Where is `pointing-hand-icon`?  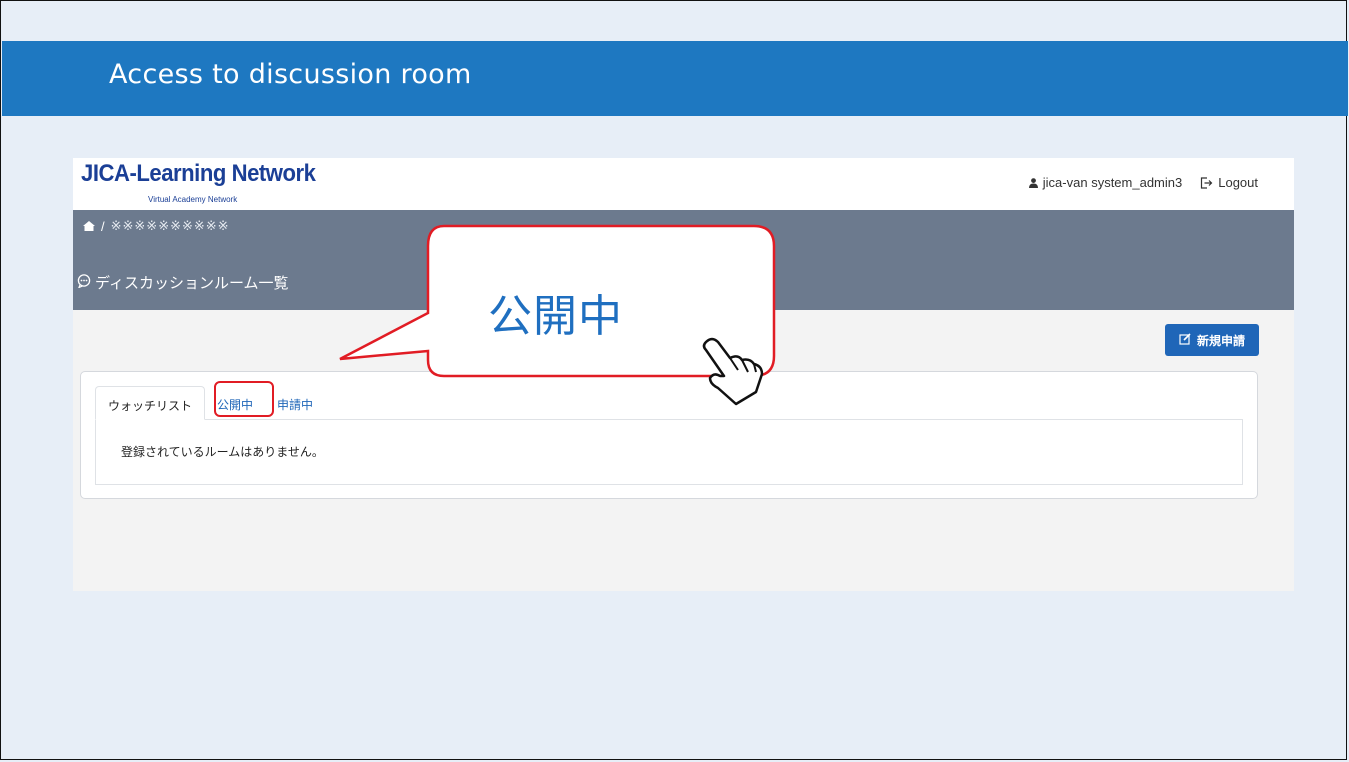 pointing-hand-icon is located at coordinates (730, 374).